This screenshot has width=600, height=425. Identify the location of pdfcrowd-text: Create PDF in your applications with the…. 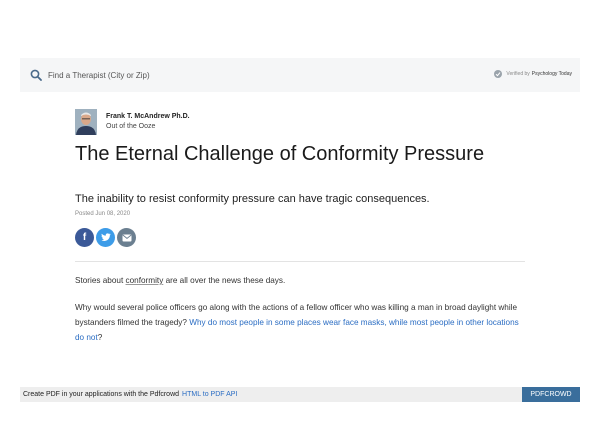
(101, 394).